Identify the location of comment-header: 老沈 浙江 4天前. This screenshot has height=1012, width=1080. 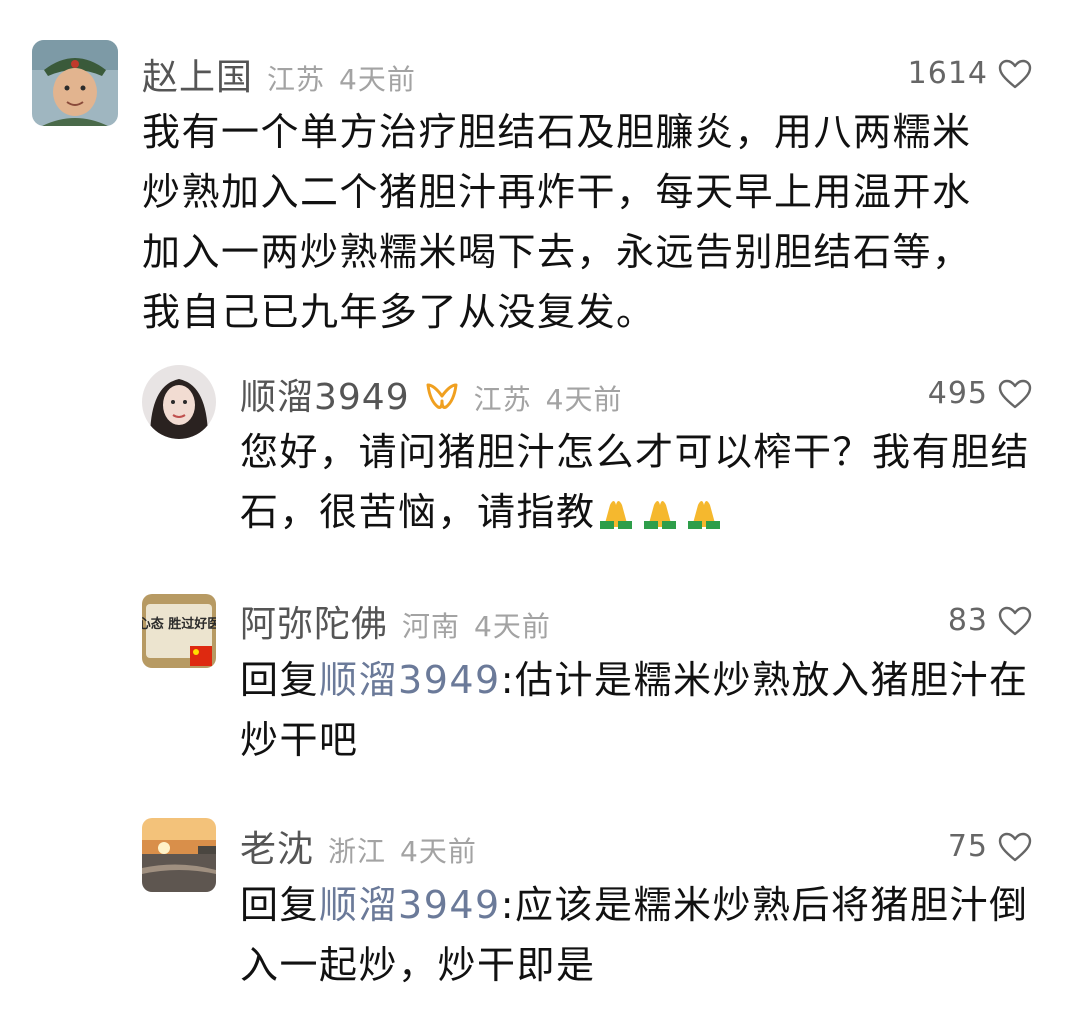
(358, 846).